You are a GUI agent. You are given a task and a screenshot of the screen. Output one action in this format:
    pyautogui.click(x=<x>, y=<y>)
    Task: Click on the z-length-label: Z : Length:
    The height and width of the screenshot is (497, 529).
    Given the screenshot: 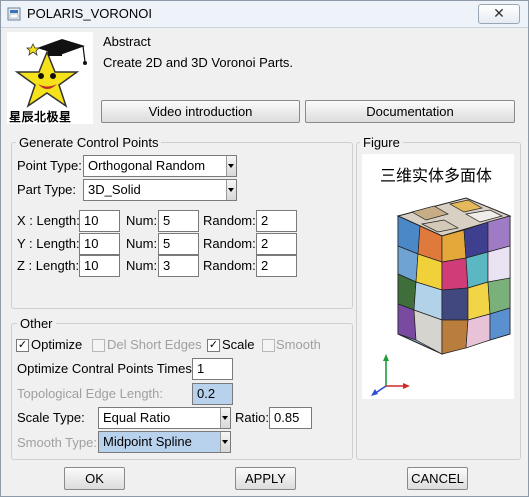 What is the action you would take?
    pyautogui.click(x=48, y=265)
    